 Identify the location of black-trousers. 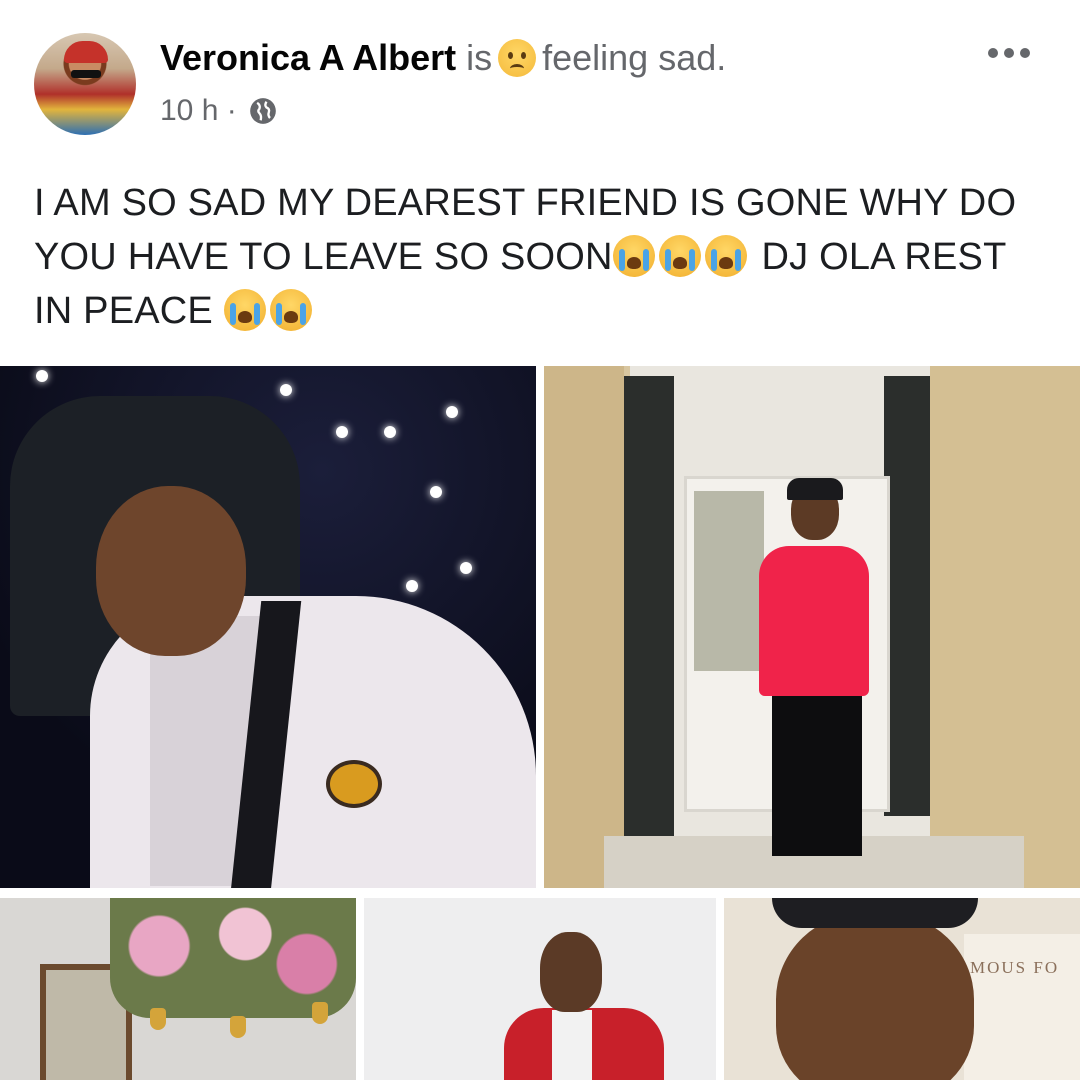
(817, 771).